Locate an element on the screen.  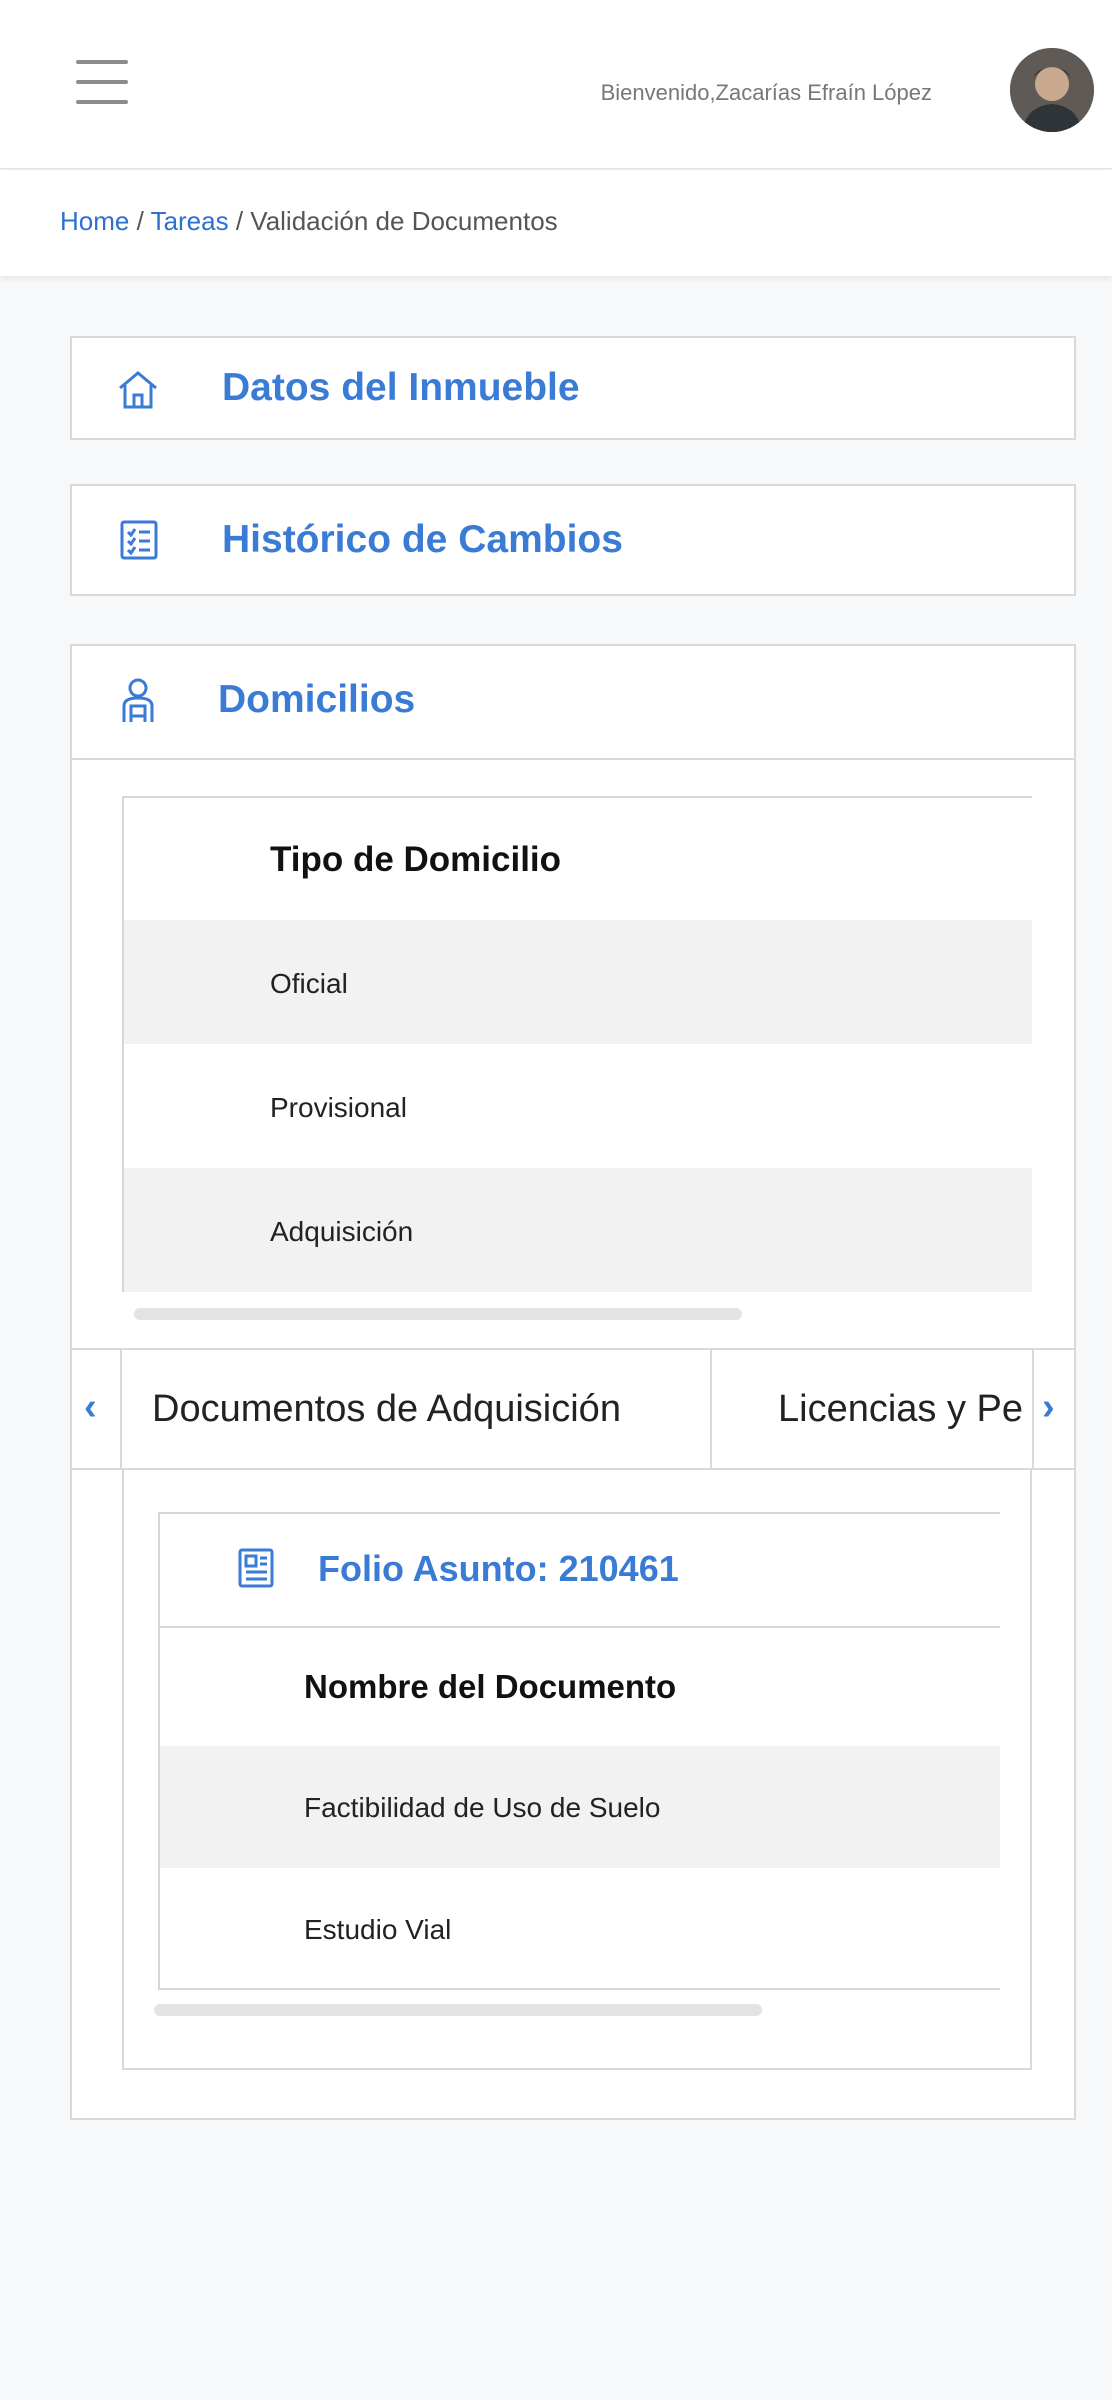
panel-title: Datos del Inmueble is located at coordinates (401, 387).